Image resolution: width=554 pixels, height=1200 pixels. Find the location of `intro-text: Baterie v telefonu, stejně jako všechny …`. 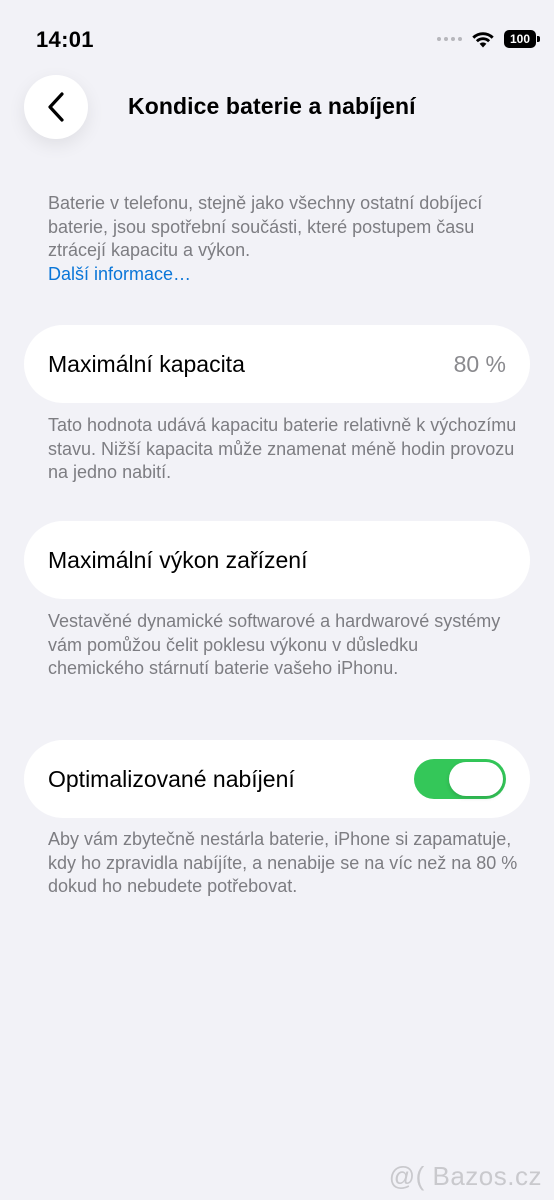

intro-text: Baterie v telefonu, stejně jako všechny … is located at coordinates (265, 226).